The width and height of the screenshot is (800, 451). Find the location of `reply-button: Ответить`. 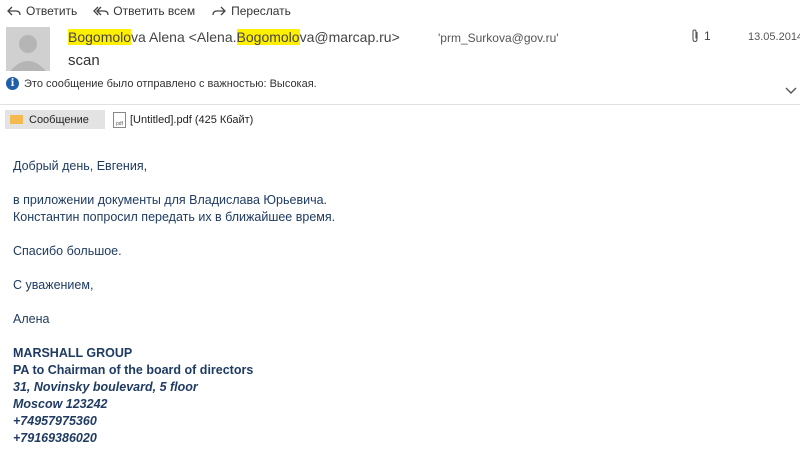

reply-button: Ответить is located at coordinates (41, 11).